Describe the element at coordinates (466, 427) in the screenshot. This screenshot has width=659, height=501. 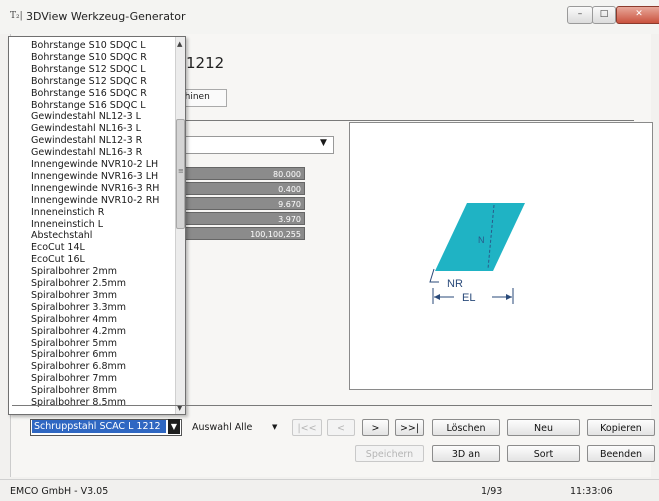
I see `delete-button: Löschen` at that location.